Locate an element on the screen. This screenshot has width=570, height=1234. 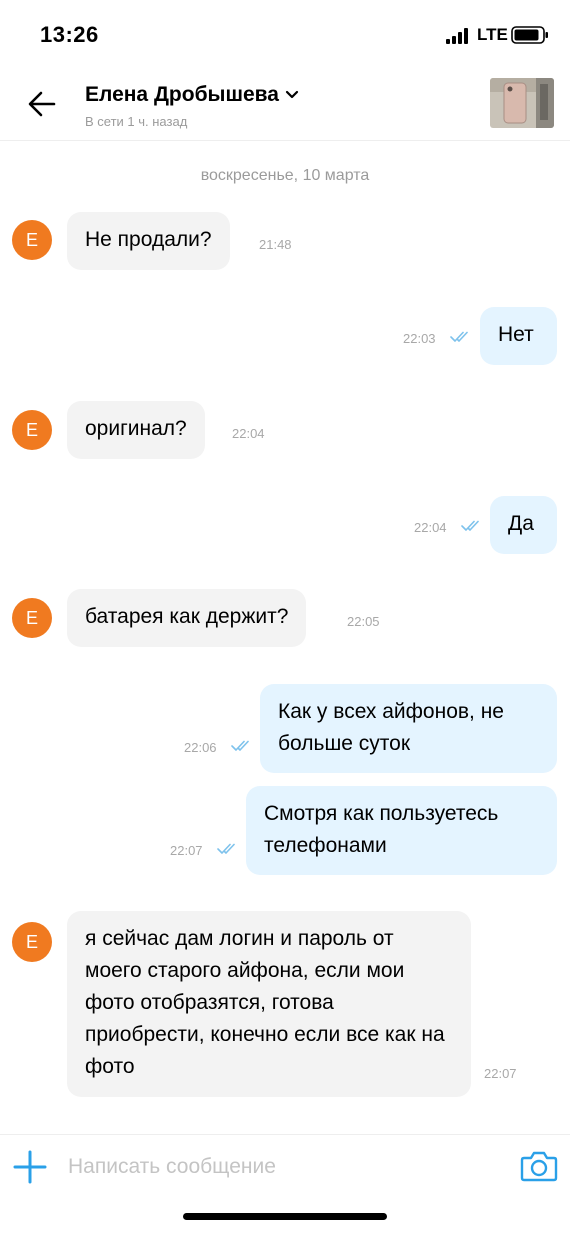
contact-name-button: Елена Дробышева is located at coordinates (192, 95).